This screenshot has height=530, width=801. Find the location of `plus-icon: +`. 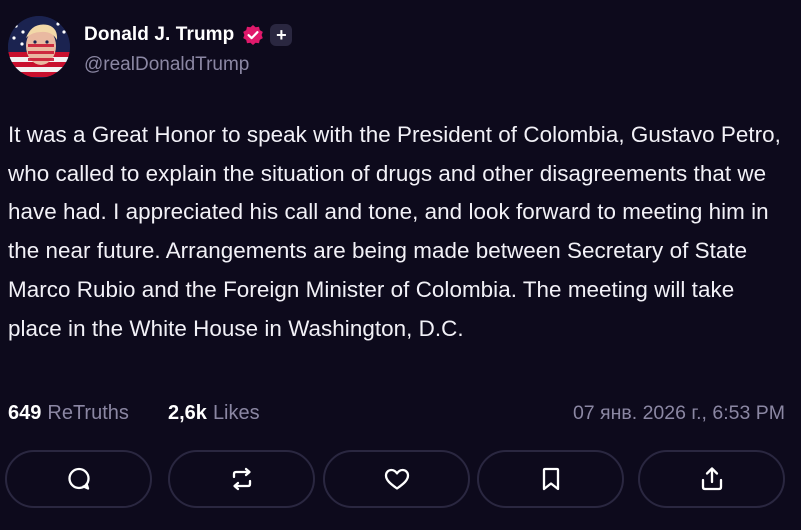

plus-icon: + is located at coordinates (281, 35).